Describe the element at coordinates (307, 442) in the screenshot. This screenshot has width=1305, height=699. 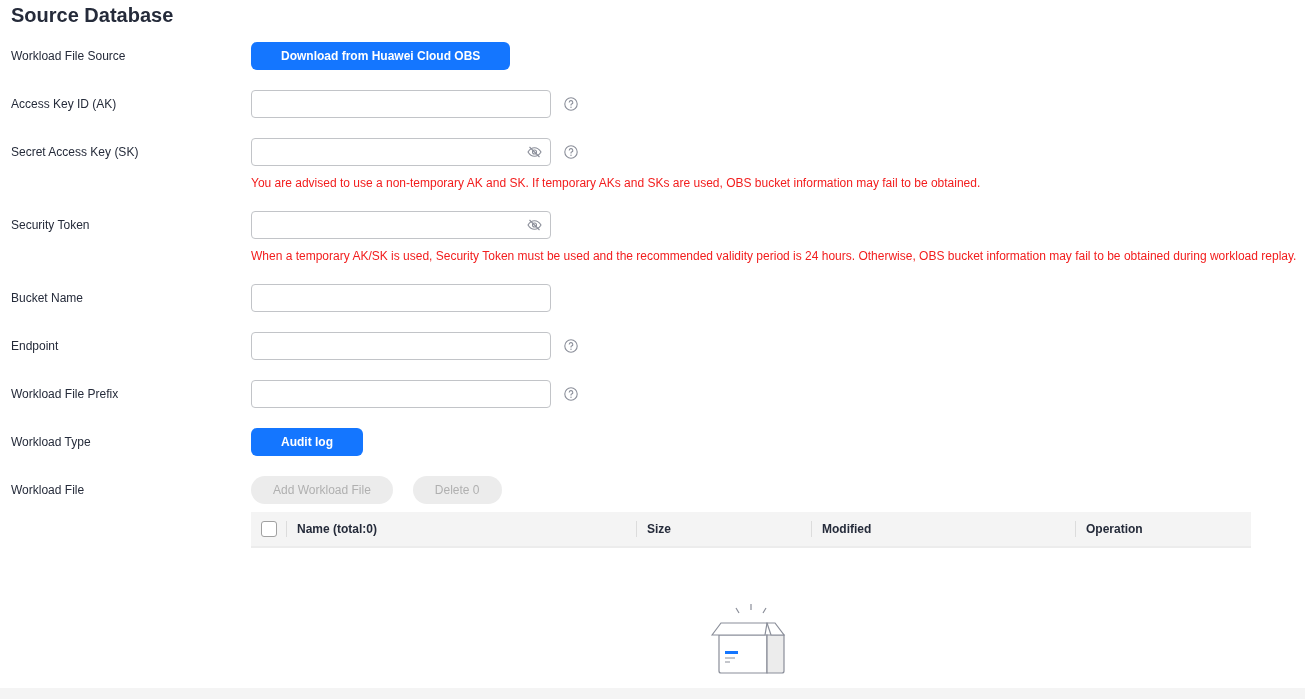
I see `primary-button: Audit log` at that location.